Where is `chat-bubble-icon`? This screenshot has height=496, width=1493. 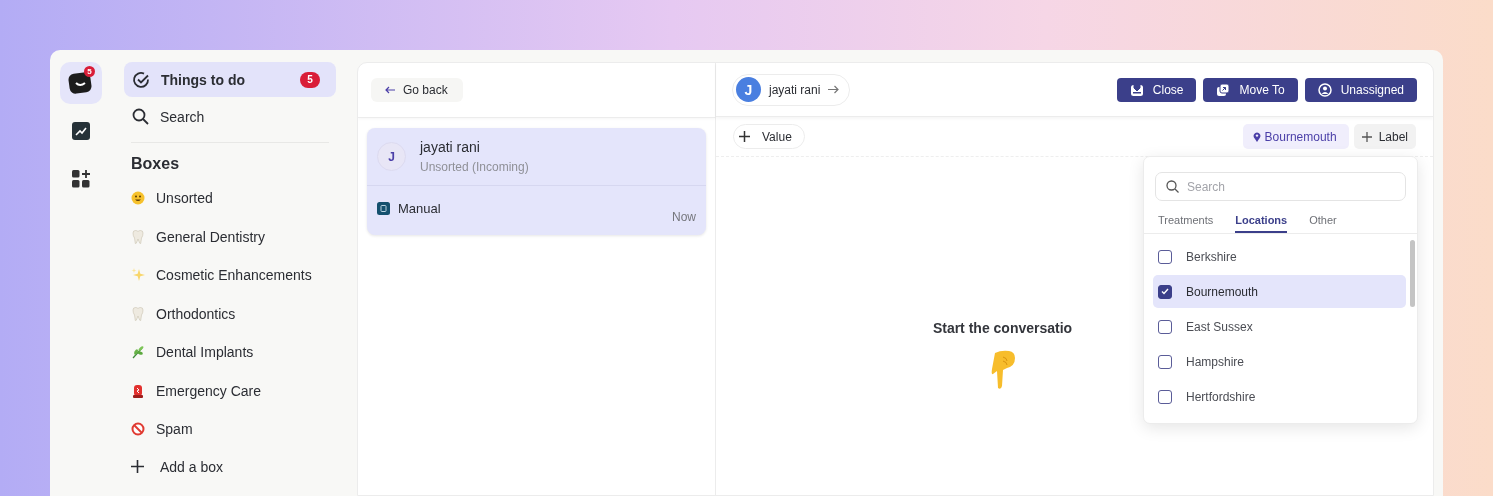
chat-bubble-icon is located at coordinates (81, 83).